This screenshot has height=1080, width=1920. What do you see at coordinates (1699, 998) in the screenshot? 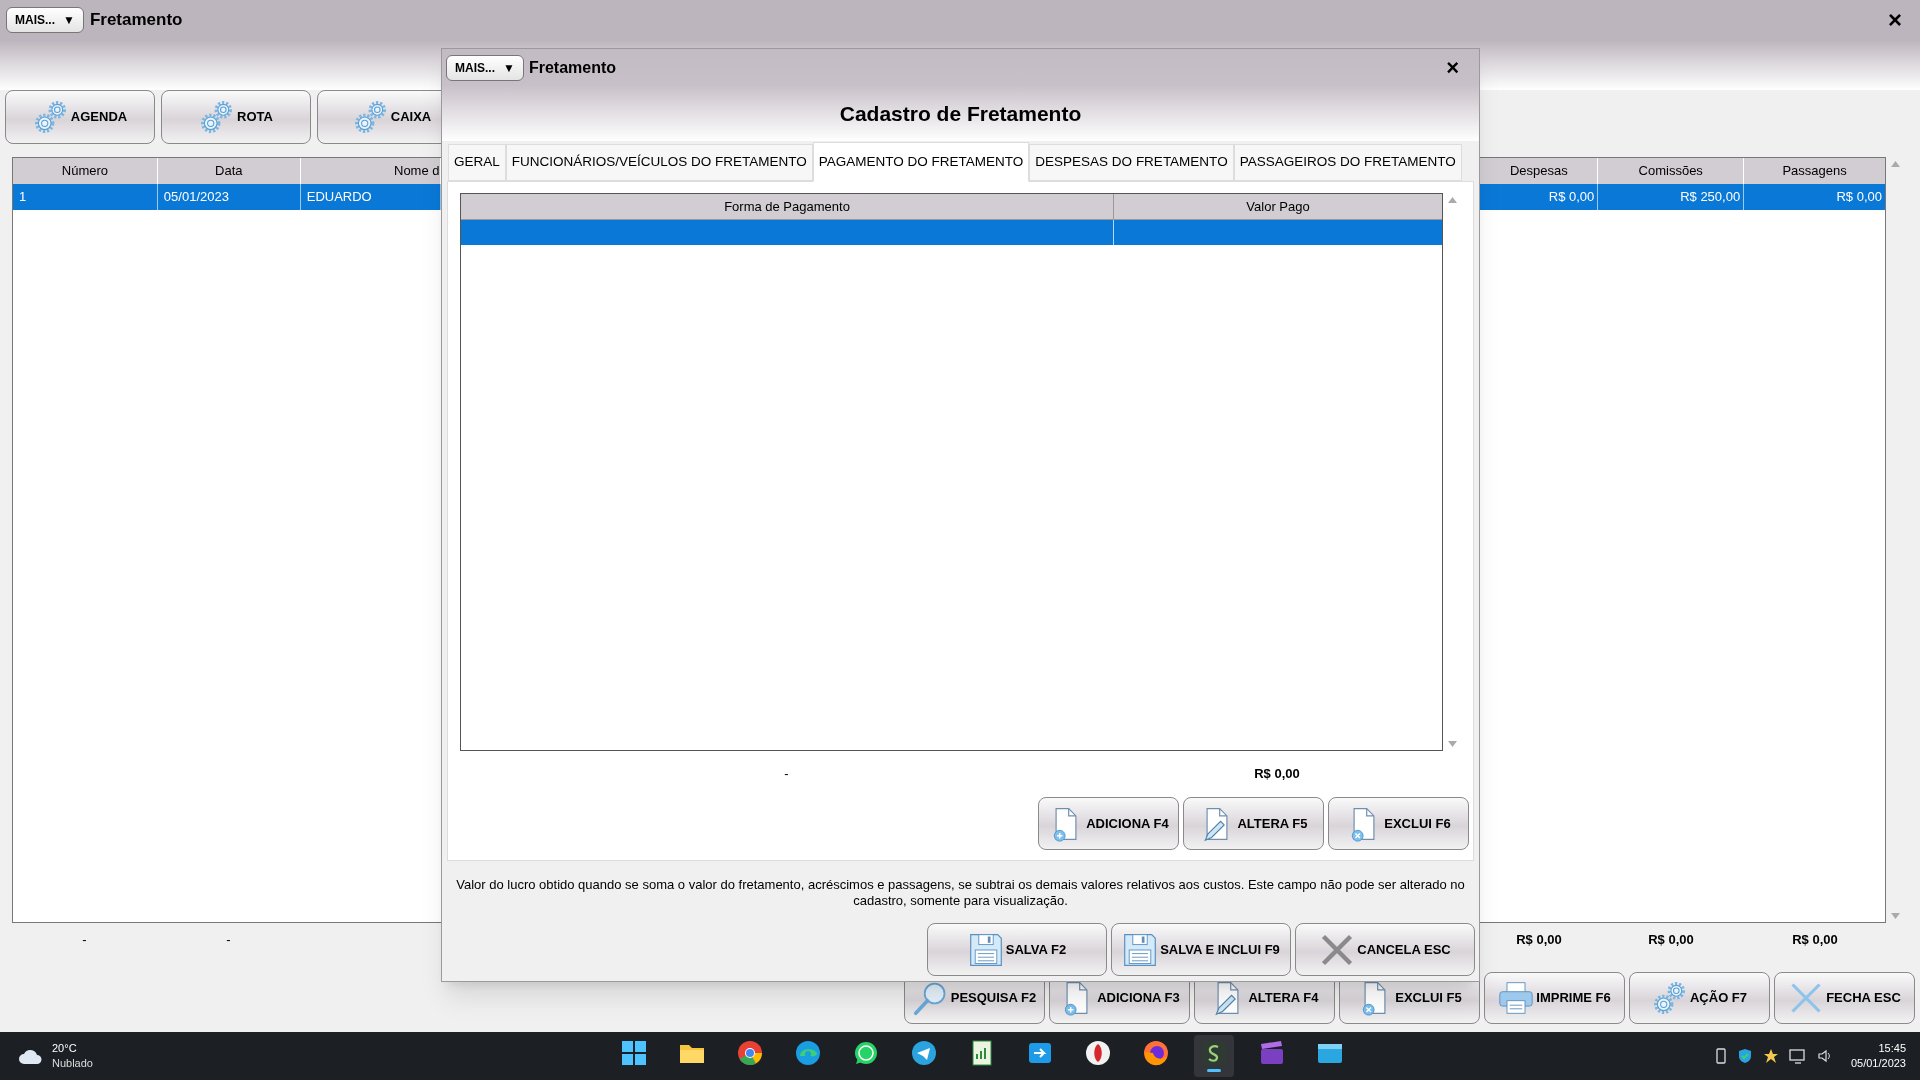
I see `action-button: AÇÃO F7` at bounding box center [1699, 998].